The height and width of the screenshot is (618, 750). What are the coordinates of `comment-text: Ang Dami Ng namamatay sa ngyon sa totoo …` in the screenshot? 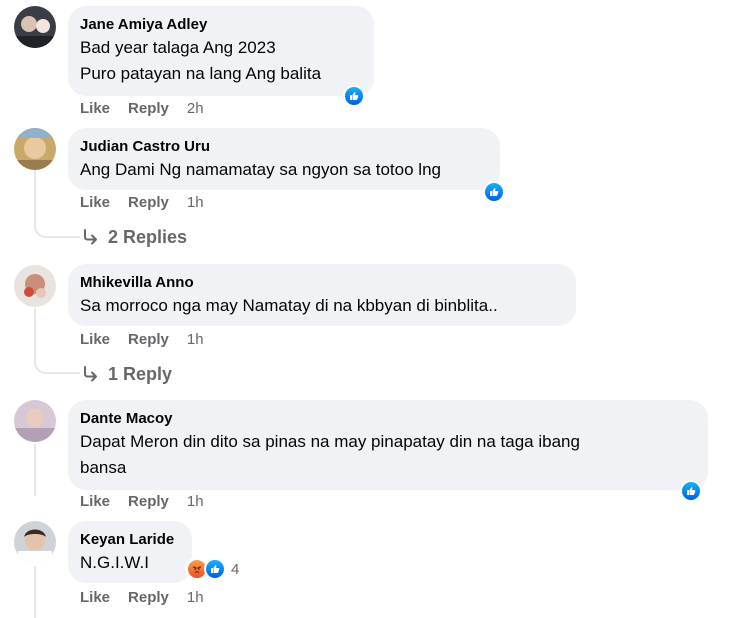 It's located at (260, 169).